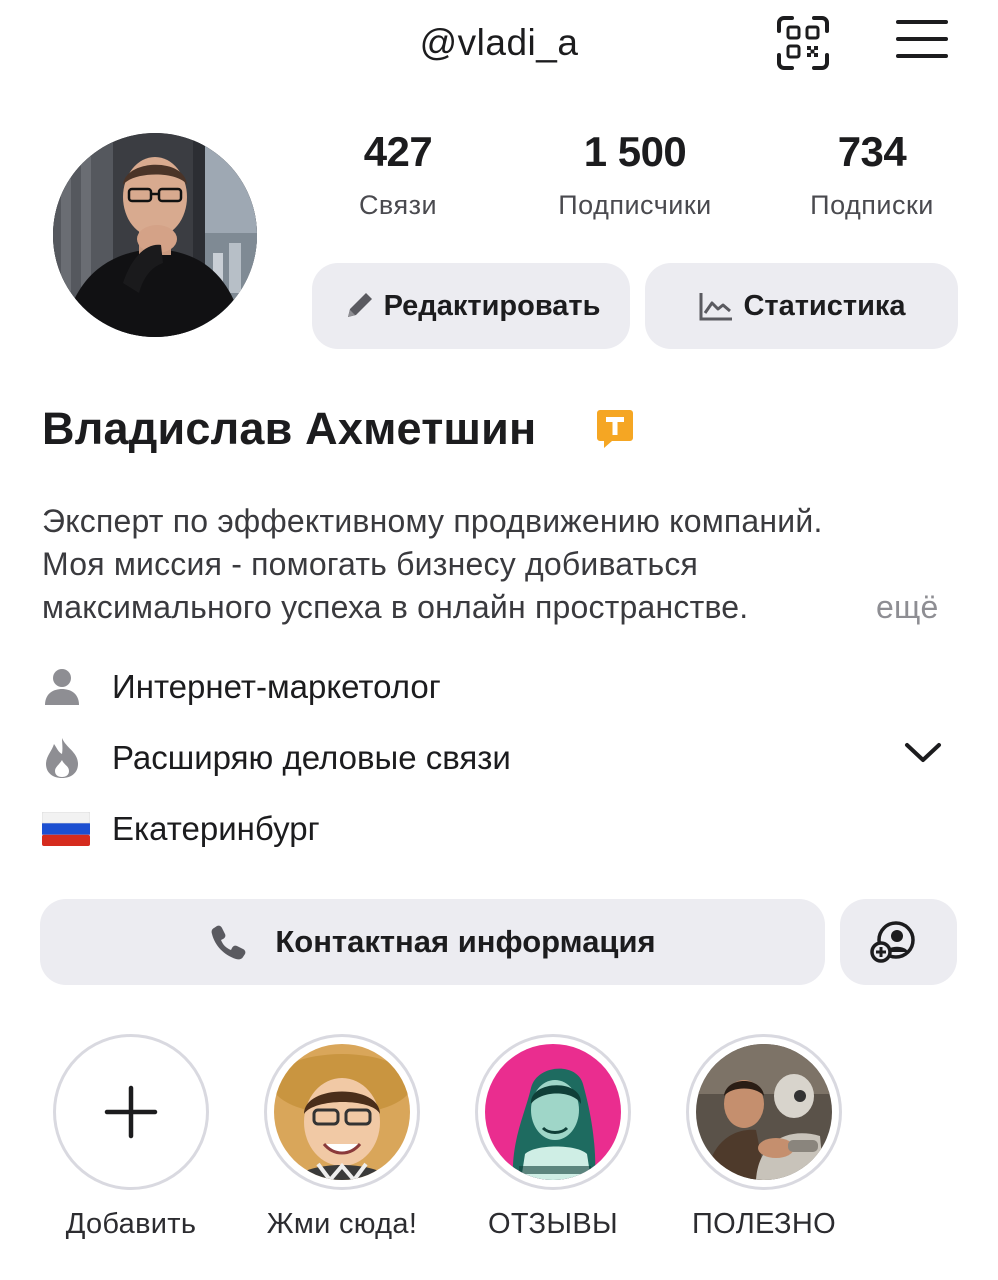  Describe the element at coordinates (398, 205) in the screenshot. I see `stat-label: Связи` at that location.